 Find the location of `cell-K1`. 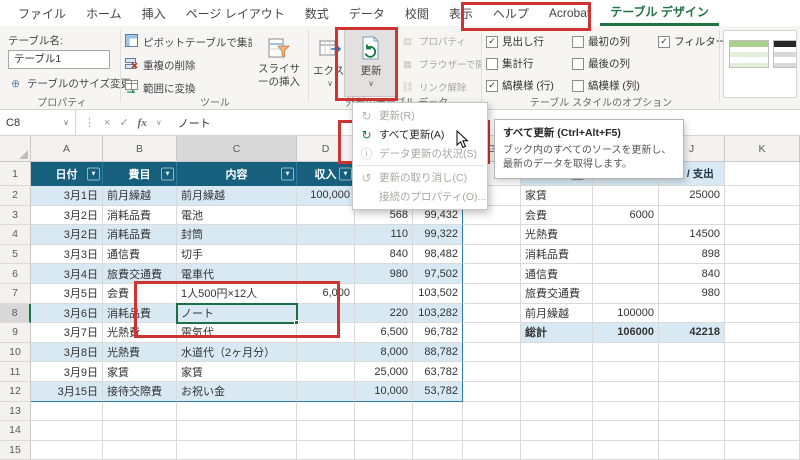

cell-K1 is located at coordinates (762, 174).